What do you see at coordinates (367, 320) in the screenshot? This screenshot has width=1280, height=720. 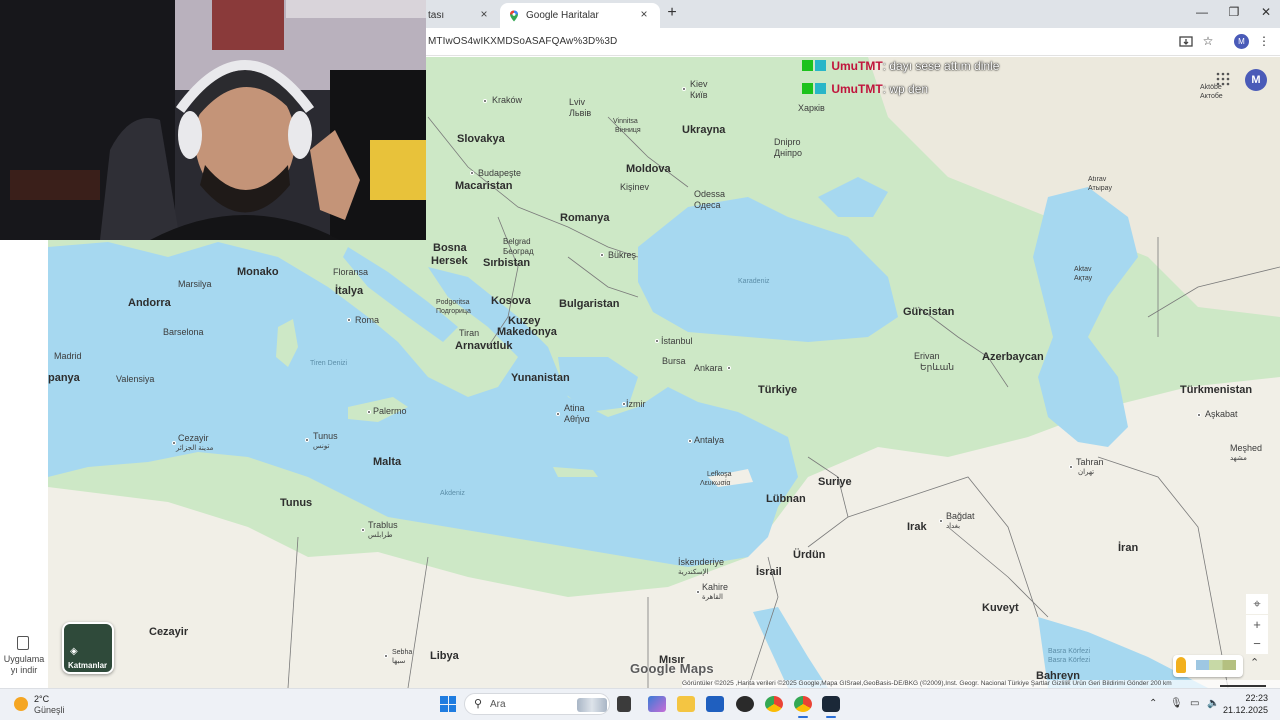 I see `label-roma: Roma` at bounding box center [367, 320].